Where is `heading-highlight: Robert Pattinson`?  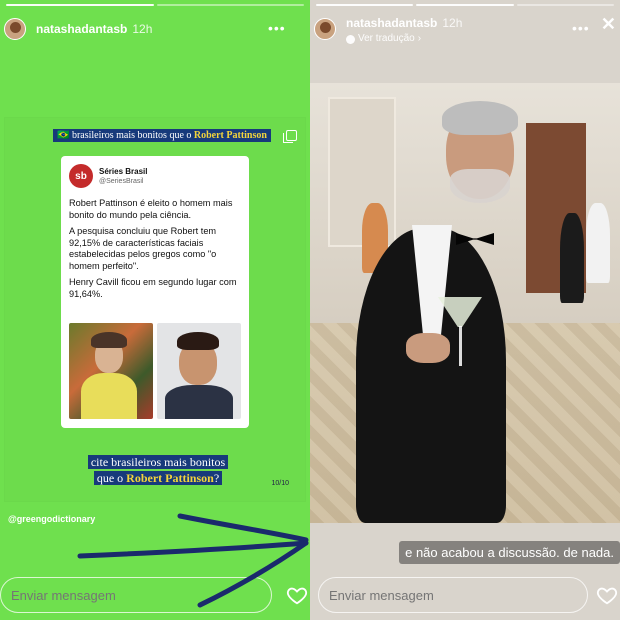
heading-highlight: Robert Pattinson is located at coordinates (230, 135).